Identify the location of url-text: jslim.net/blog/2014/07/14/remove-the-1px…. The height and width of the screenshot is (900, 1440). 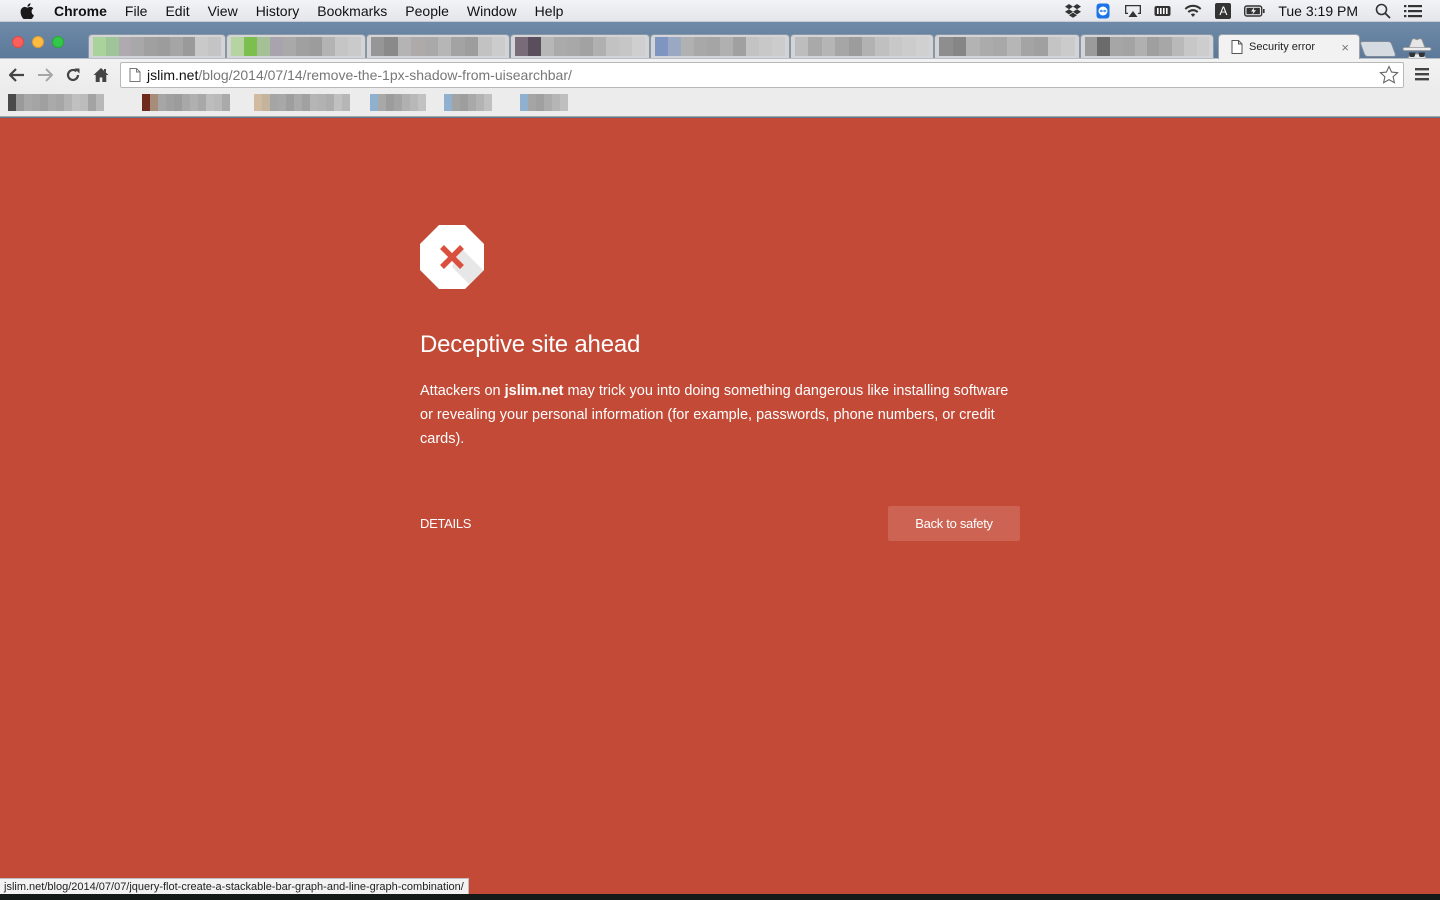
(359, 75).